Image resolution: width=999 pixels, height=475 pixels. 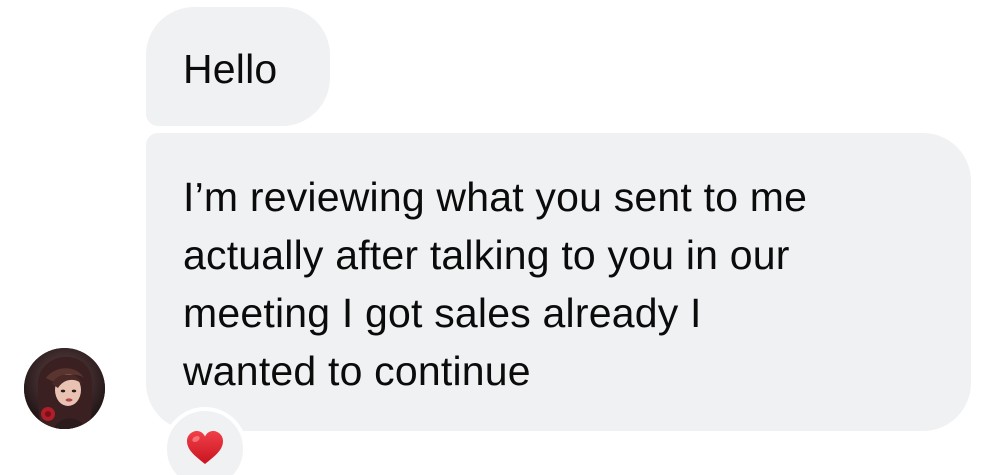 I want to click on message-text-line: meeting I got sales already I, so click(x=442, y=313).